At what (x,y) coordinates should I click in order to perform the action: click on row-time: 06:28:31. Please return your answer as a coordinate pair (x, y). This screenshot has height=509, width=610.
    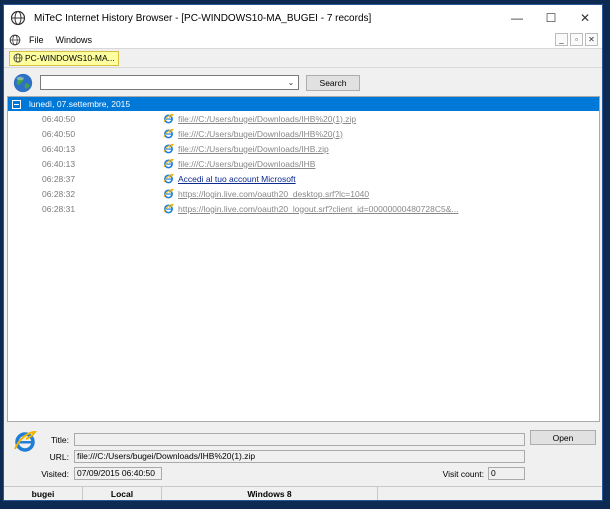
    Looking at the image, I should click on (59, 208).